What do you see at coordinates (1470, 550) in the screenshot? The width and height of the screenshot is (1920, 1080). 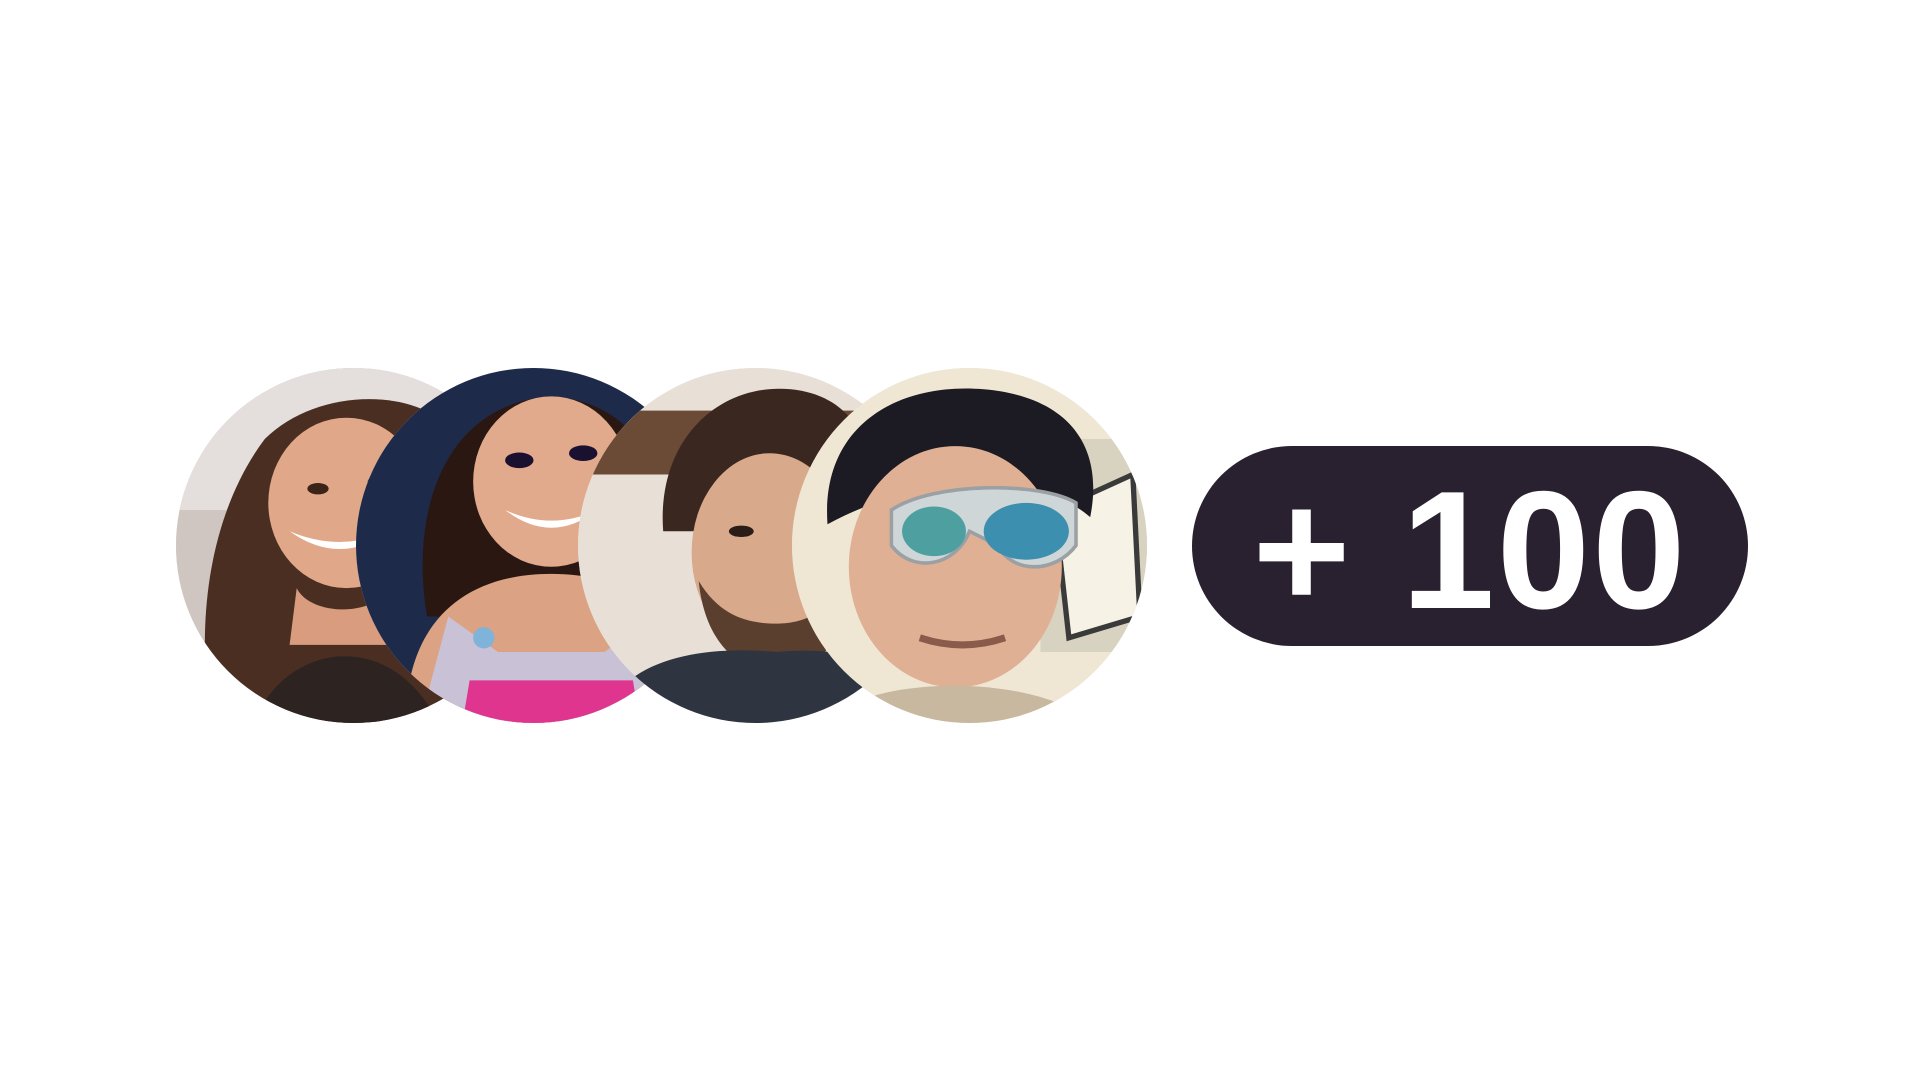 I see `more-count-label: + 100` at bounding box center [1470, 550].